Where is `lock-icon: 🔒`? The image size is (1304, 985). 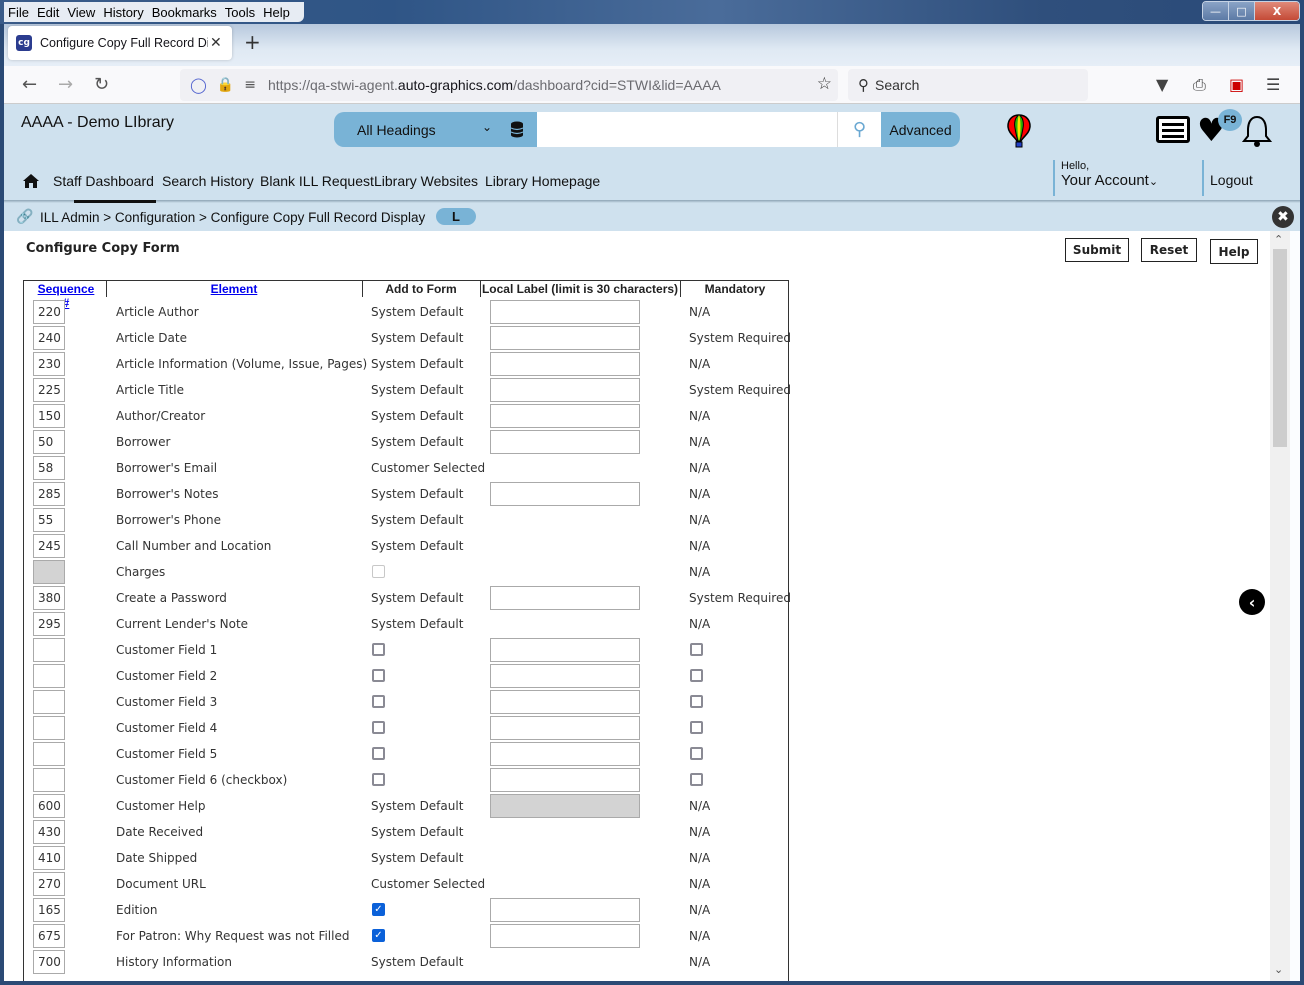
lock-icon: 🔒 is located at coordinates (225, 85).